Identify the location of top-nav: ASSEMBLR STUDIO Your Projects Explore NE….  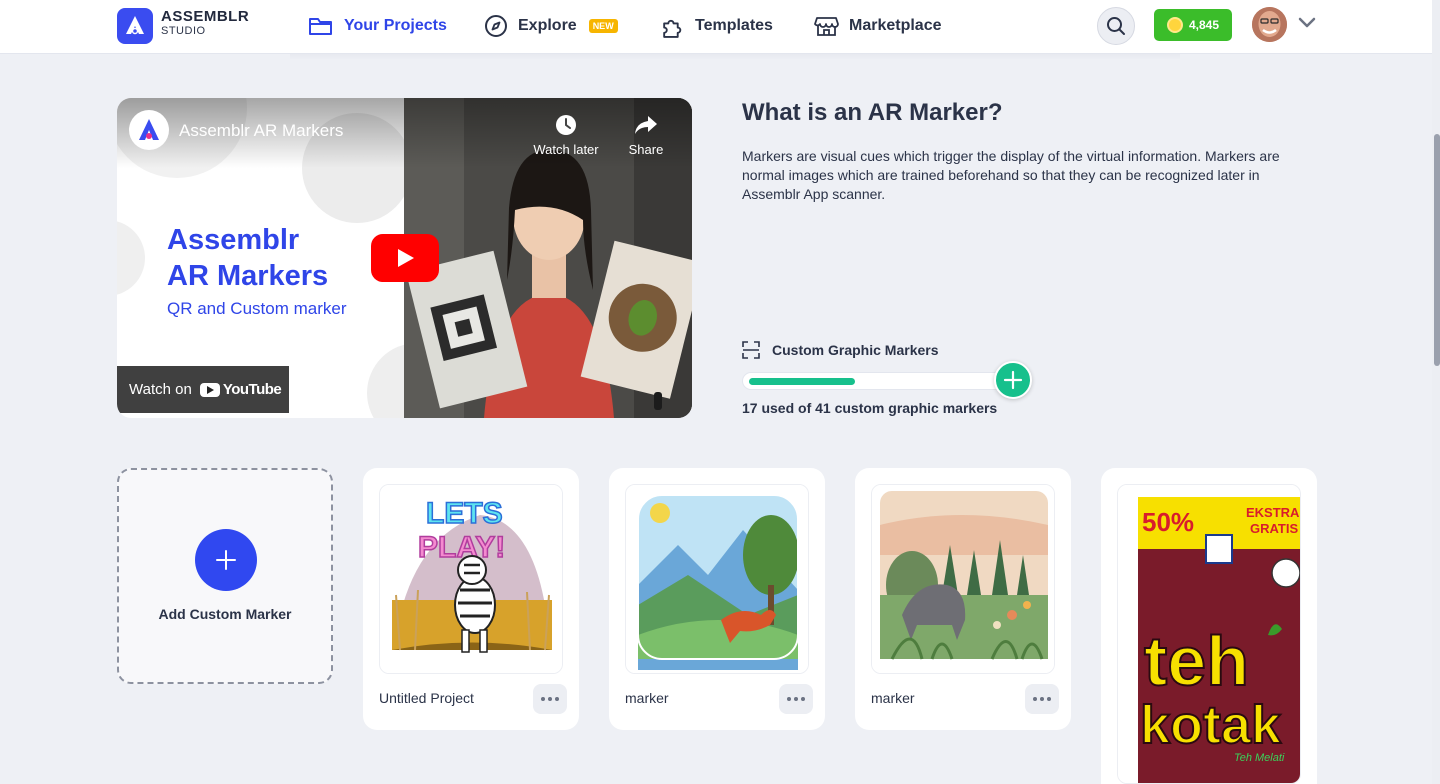
(717, 27).